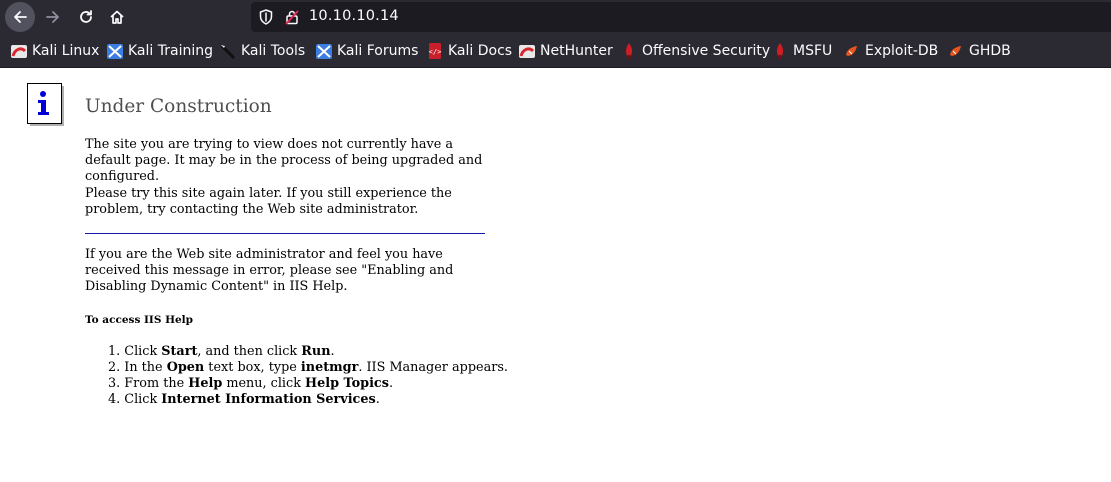 The height and width of the screenshot is (482, 1111). Describe the element at coordinates (266, 19) in the screenshot. I see `shield-icon` at that location.